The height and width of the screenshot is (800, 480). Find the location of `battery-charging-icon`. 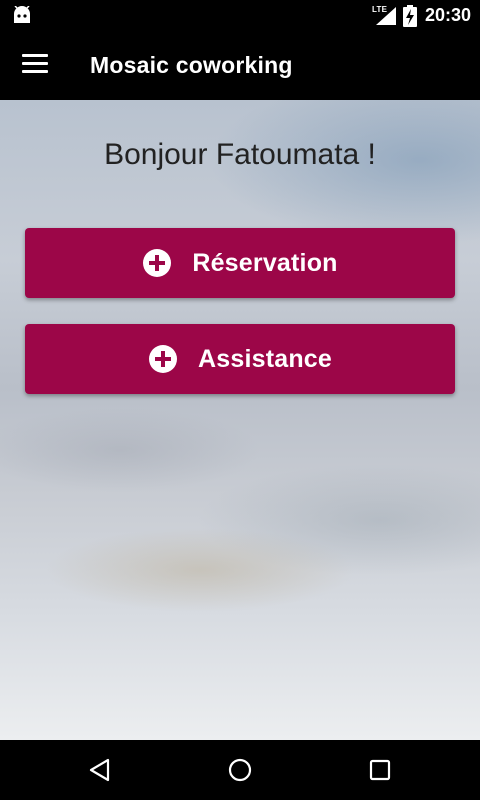

battery-charging-icon is located at coordinates (410, 16).